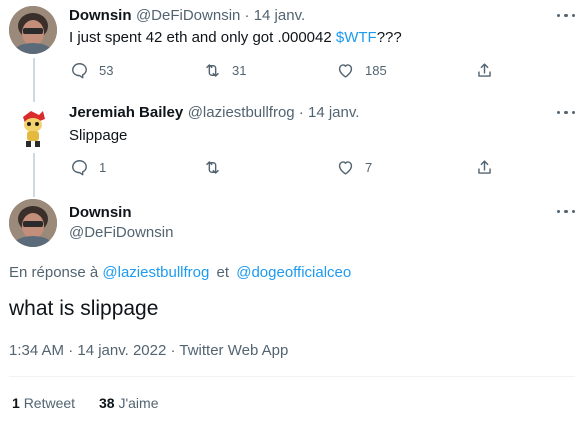 This screenshot has height=423, width=586. I want to click on reply-count: 1, so click(103, 167).